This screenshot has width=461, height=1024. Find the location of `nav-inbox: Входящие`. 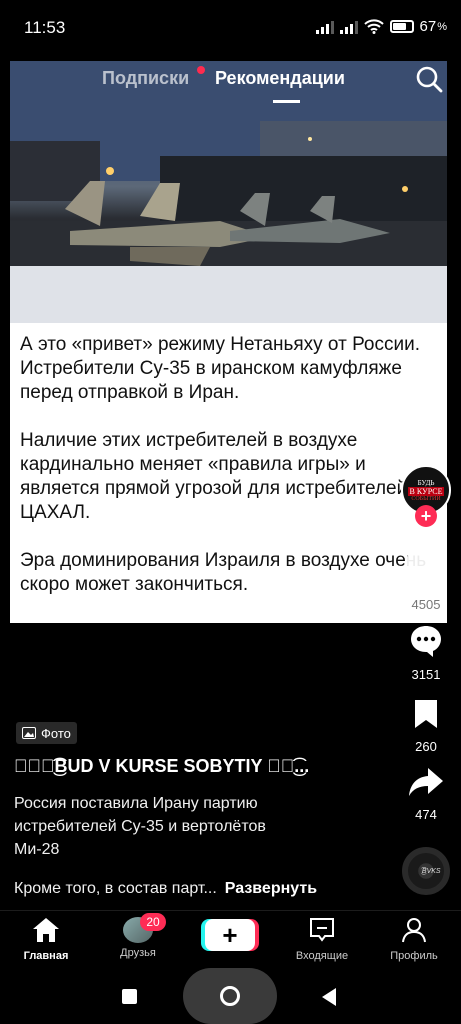

nav-inbox: Входящие is located at coordinates (322, 939).